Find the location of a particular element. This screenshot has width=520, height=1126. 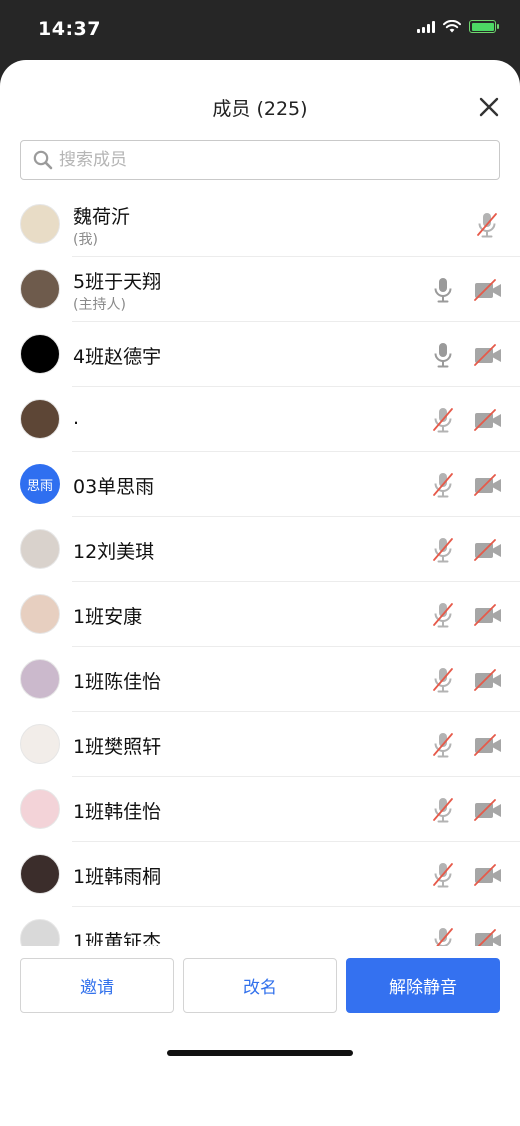

status-icons is located at coordinates (458, 26).